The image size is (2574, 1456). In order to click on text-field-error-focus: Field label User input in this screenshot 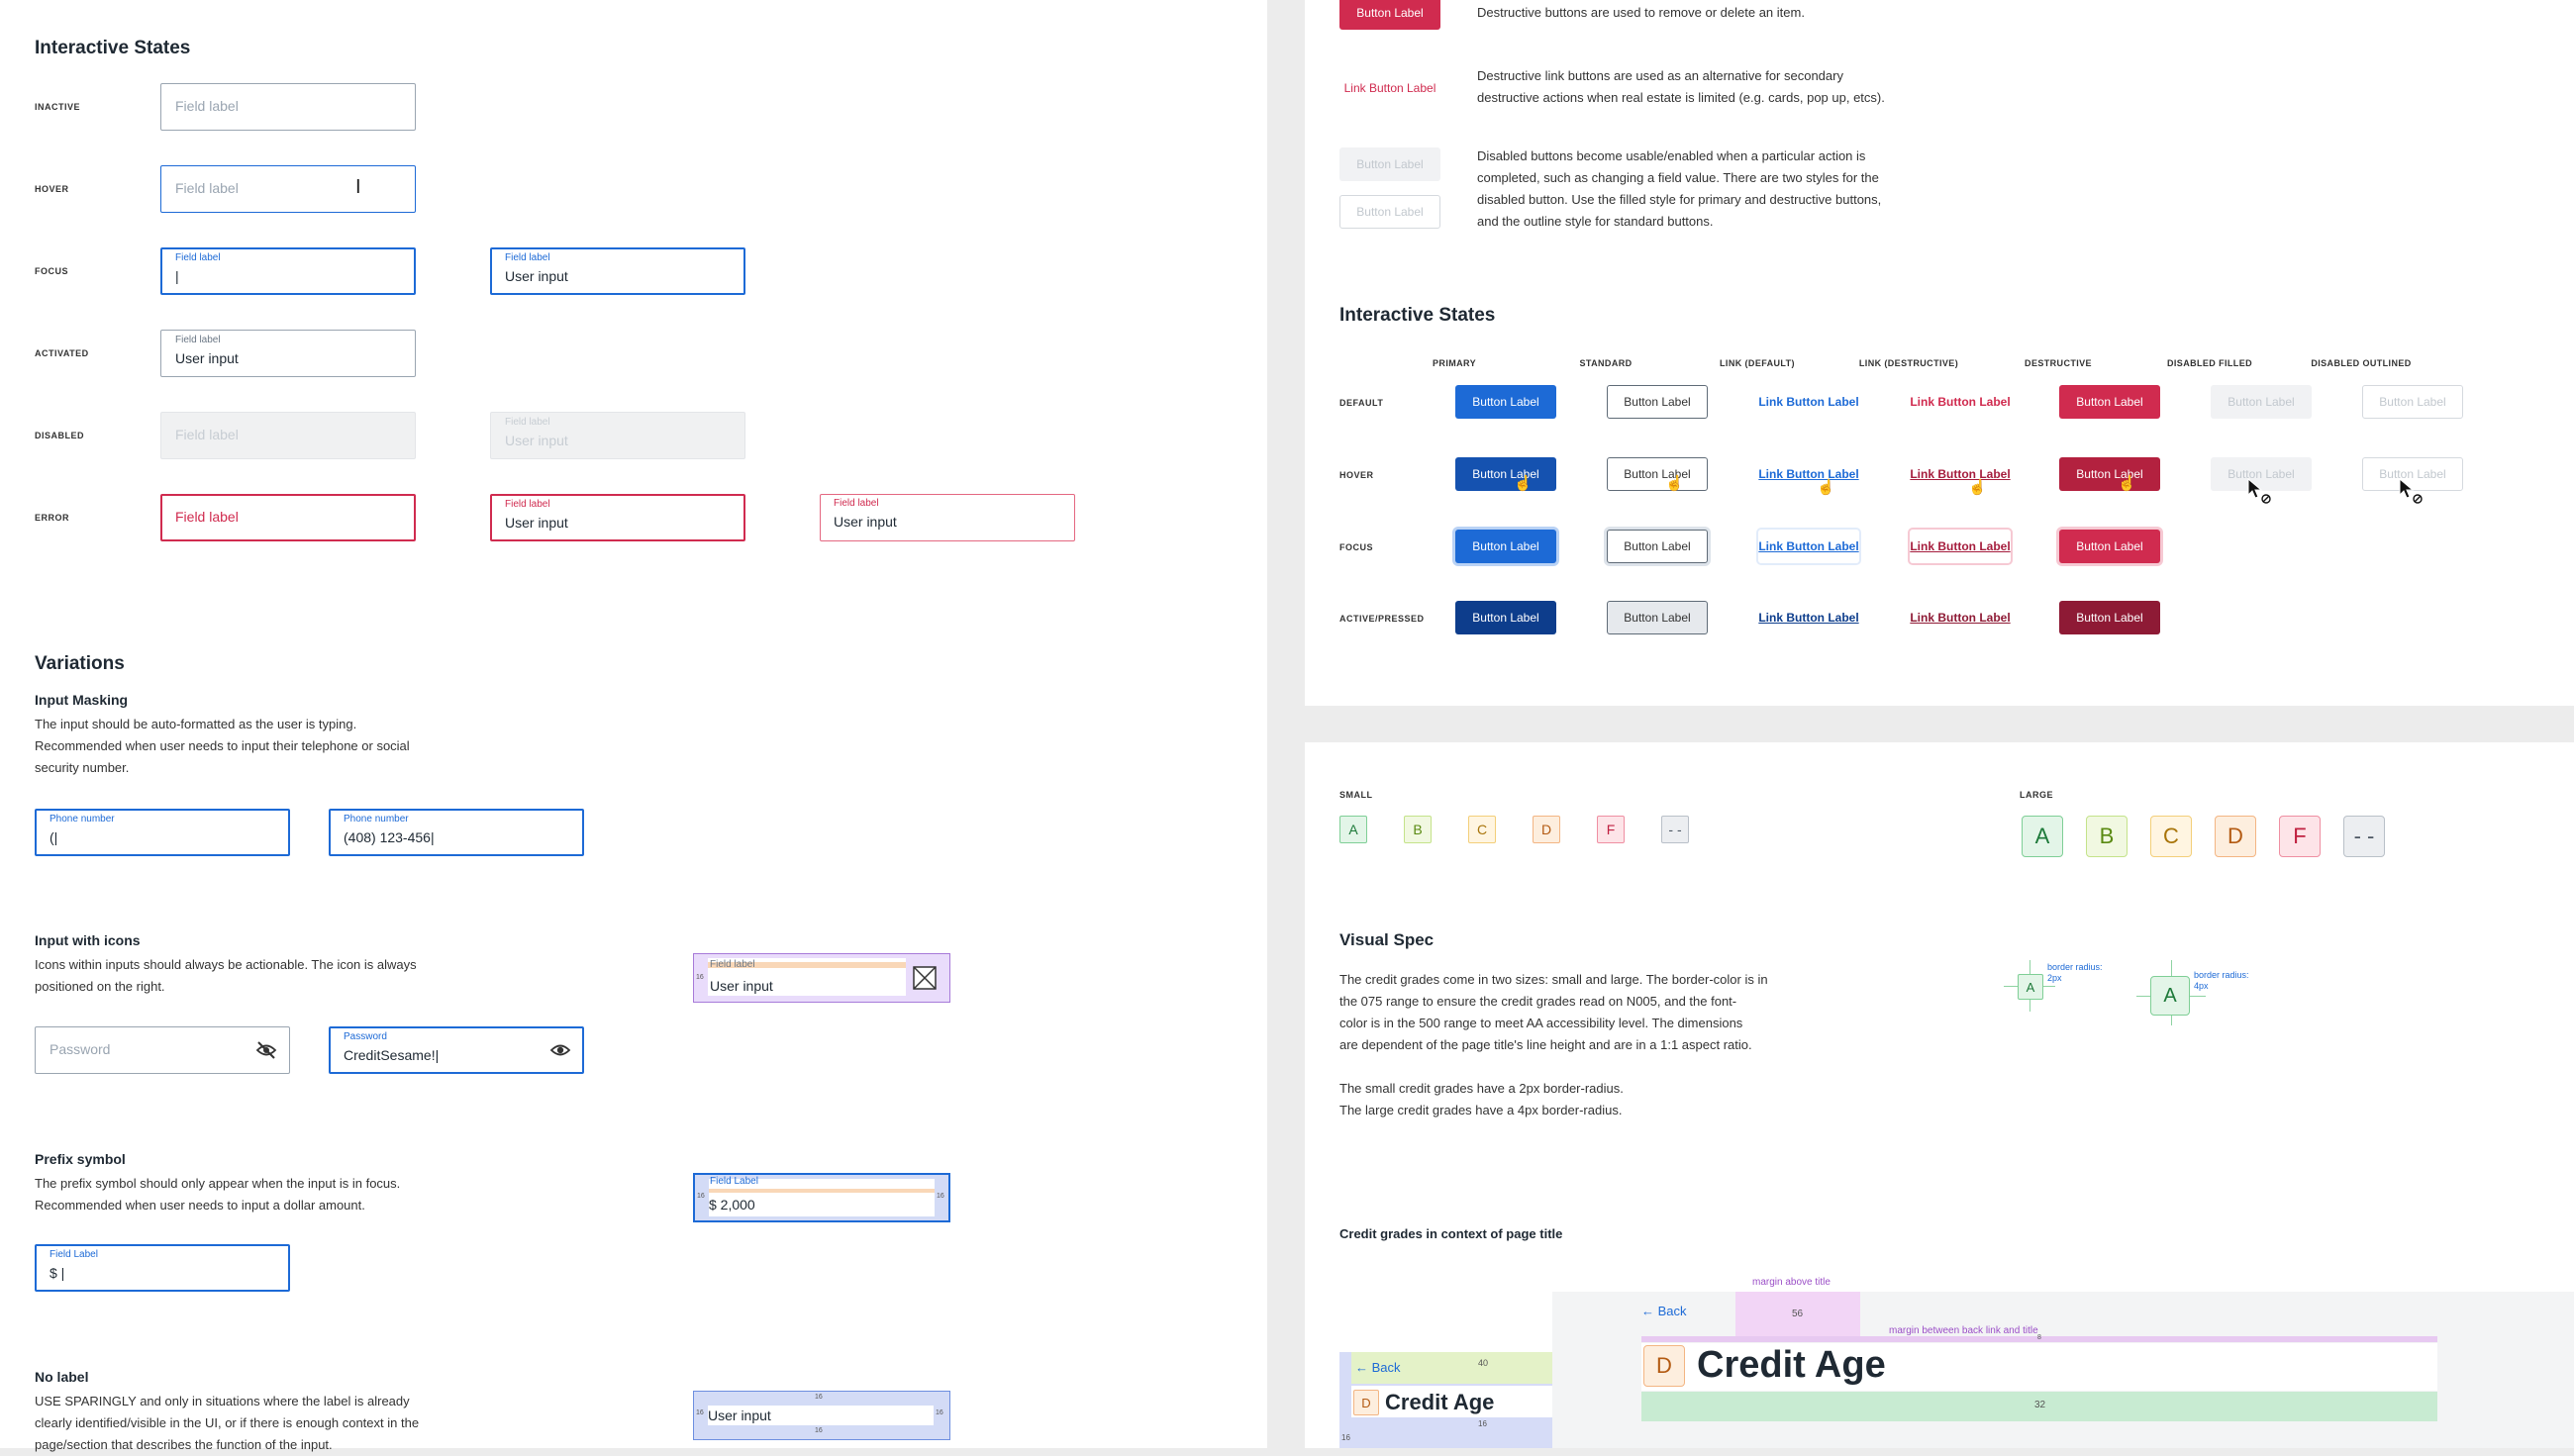, I will do `click(617, 517)`.